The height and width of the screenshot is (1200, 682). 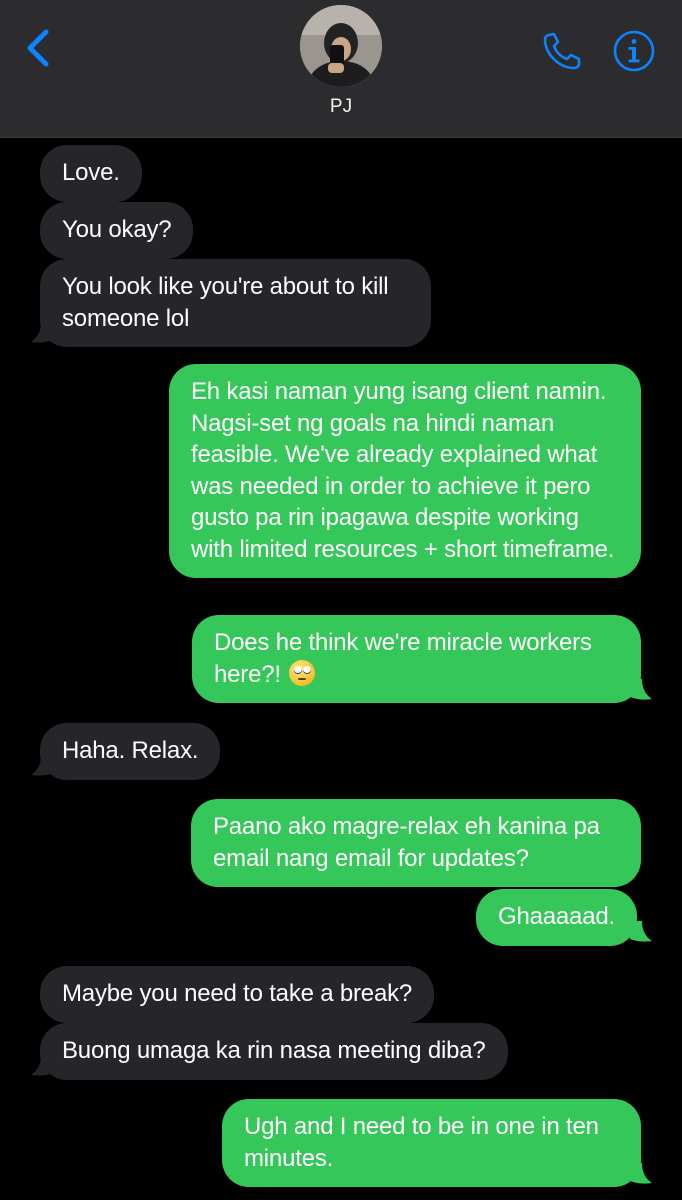 I want to click on received-message: Haha. Relax., so click(x=130, y=751).